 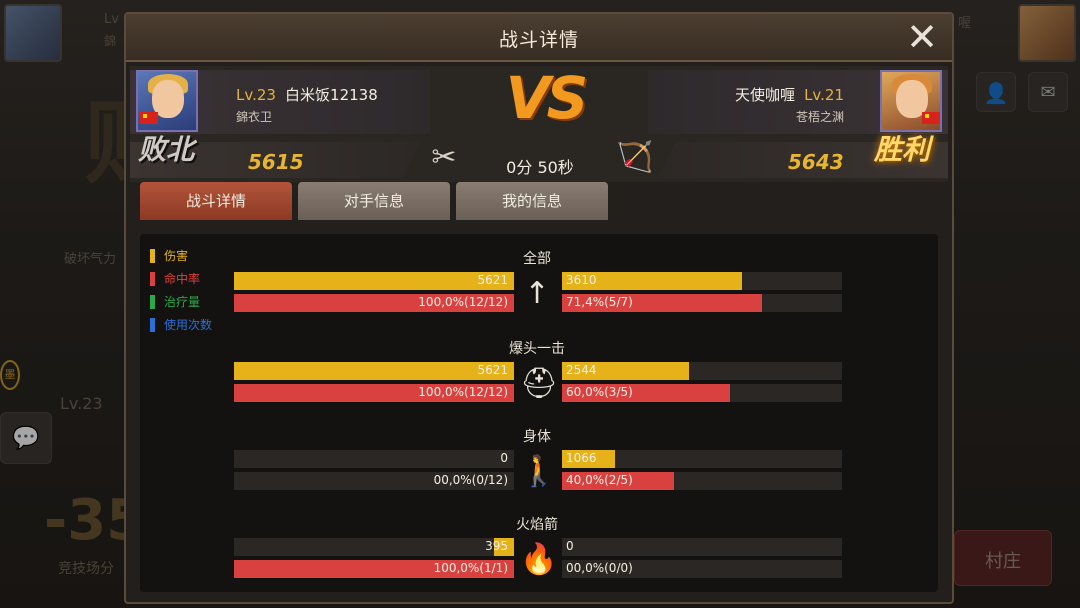 What do you see at coordinates (176, 256) in the screenshot?
I see `legend-label: 伤害` at bounding box center [176, 256].